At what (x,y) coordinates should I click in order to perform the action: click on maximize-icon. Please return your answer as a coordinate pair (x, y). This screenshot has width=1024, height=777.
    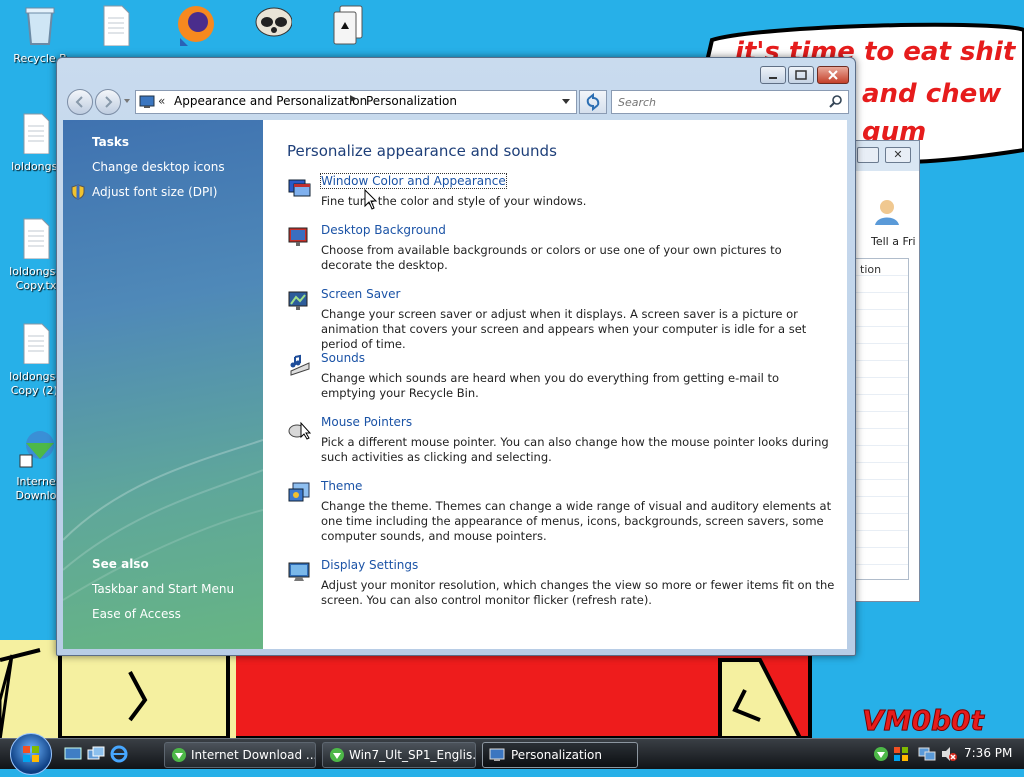
    Looking at the image, I should click on (801, 75).